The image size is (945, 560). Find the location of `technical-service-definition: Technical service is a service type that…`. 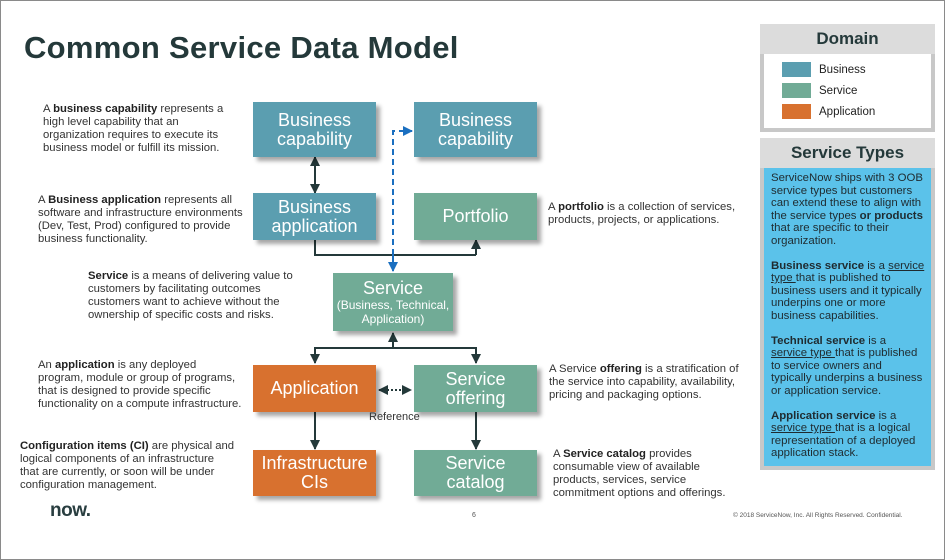

technical-service-definition: Technical service is a service type that… is located at coordinates (847, 365).